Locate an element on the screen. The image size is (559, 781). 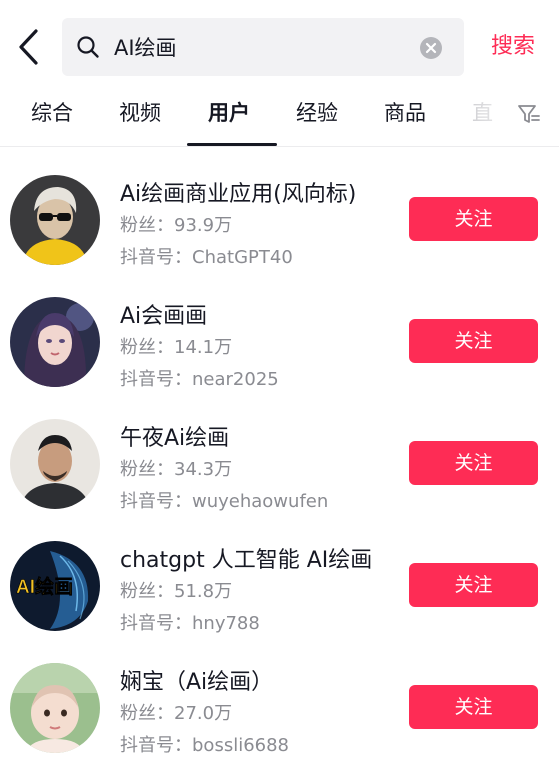
avatar: AI绘画 is located at coordinates (55, 586).